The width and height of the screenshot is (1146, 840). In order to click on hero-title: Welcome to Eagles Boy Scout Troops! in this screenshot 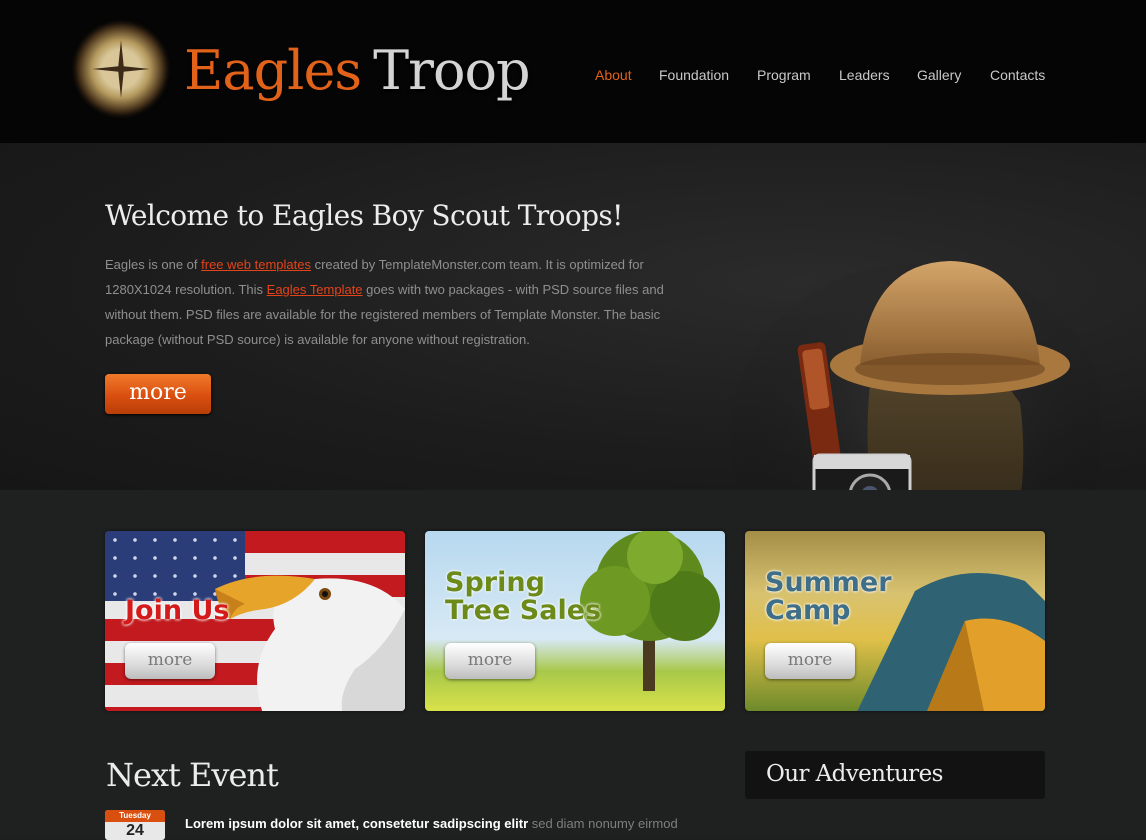, I will do `click(364, 215)`.